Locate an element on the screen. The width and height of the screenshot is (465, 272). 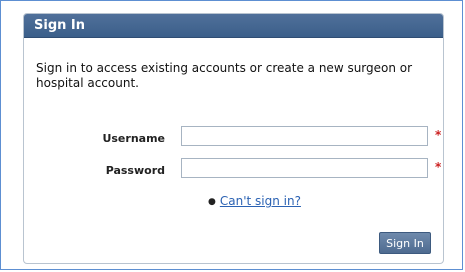
username-input is located at coordinates (304, 136).